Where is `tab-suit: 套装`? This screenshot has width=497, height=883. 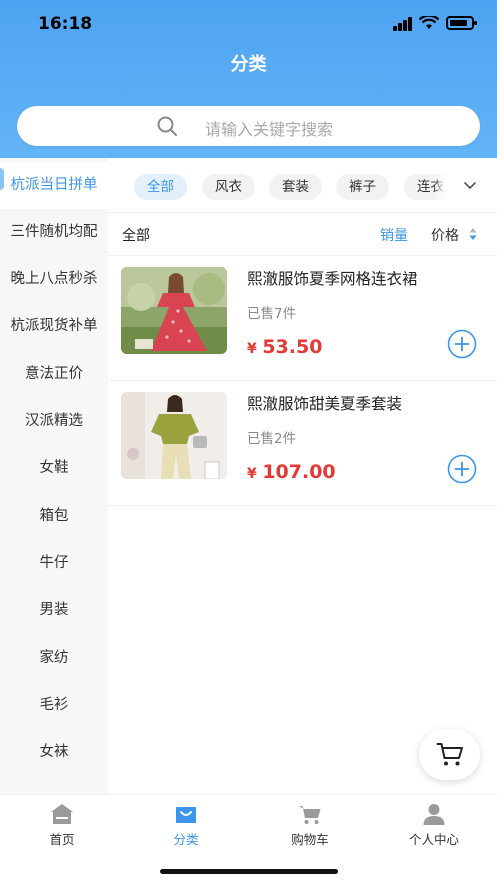
tab-suit: 套装 is located at coordinates (295, 187).